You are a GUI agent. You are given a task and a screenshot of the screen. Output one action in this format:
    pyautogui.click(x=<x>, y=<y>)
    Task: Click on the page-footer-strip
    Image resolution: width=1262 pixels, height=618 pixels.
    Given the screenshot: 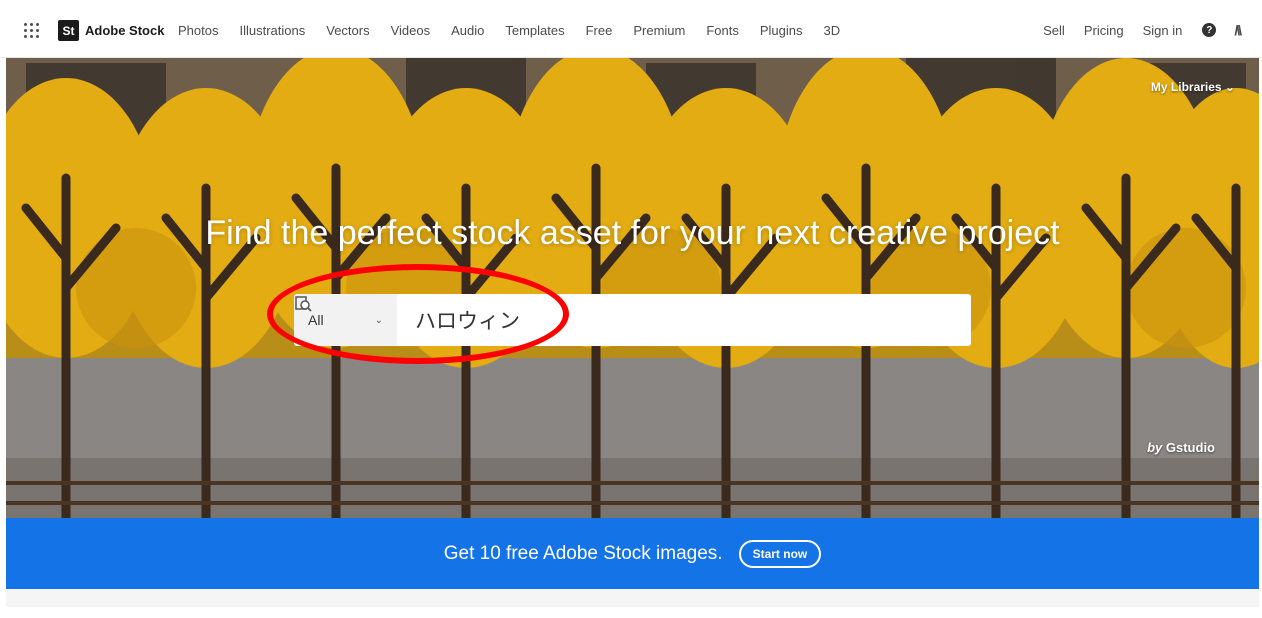 What is the action you would take?
    pyautogui.click(x=632, y=598)
    